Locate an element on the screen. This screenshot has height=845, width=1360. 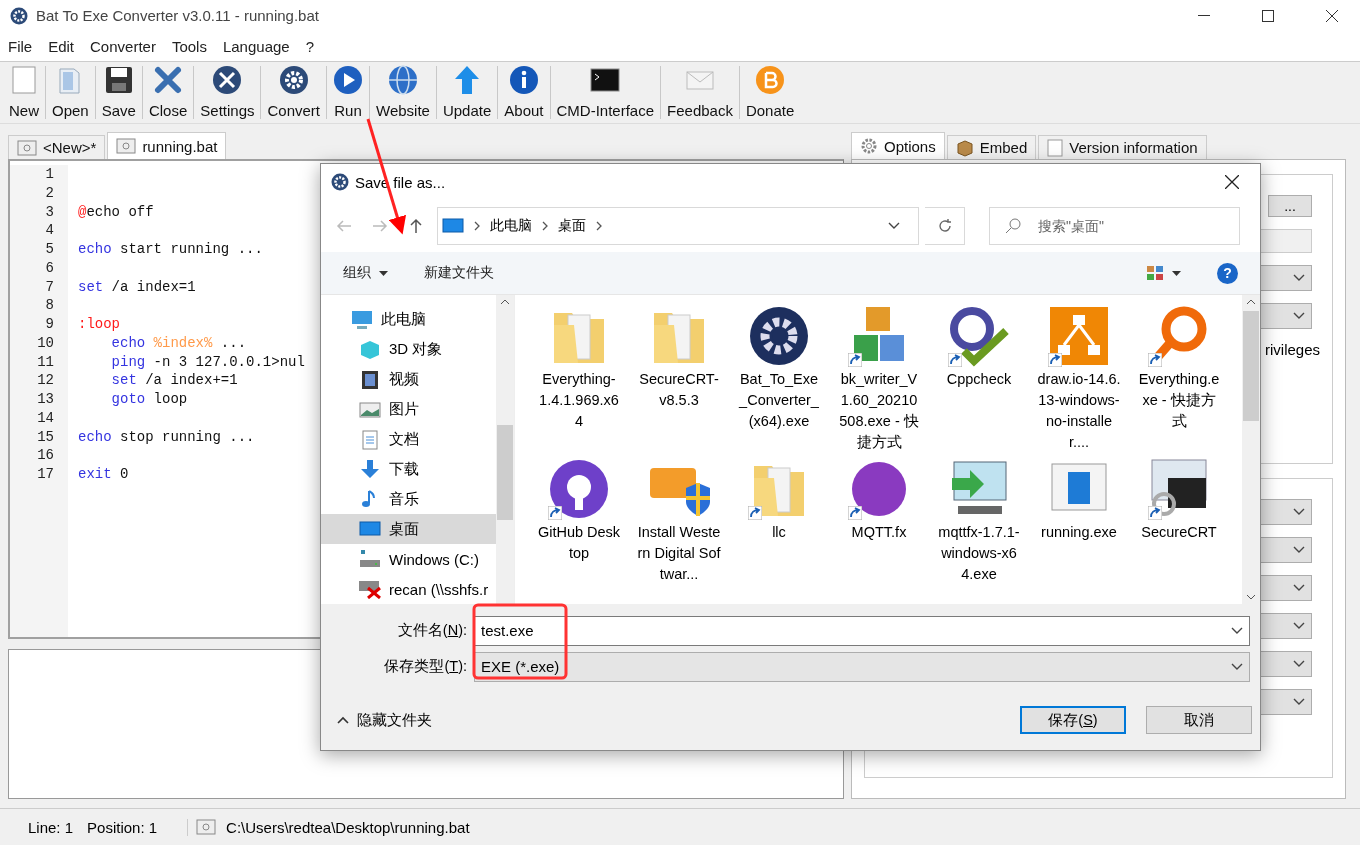
options-tab: Options is located at coordinates (898, 145).